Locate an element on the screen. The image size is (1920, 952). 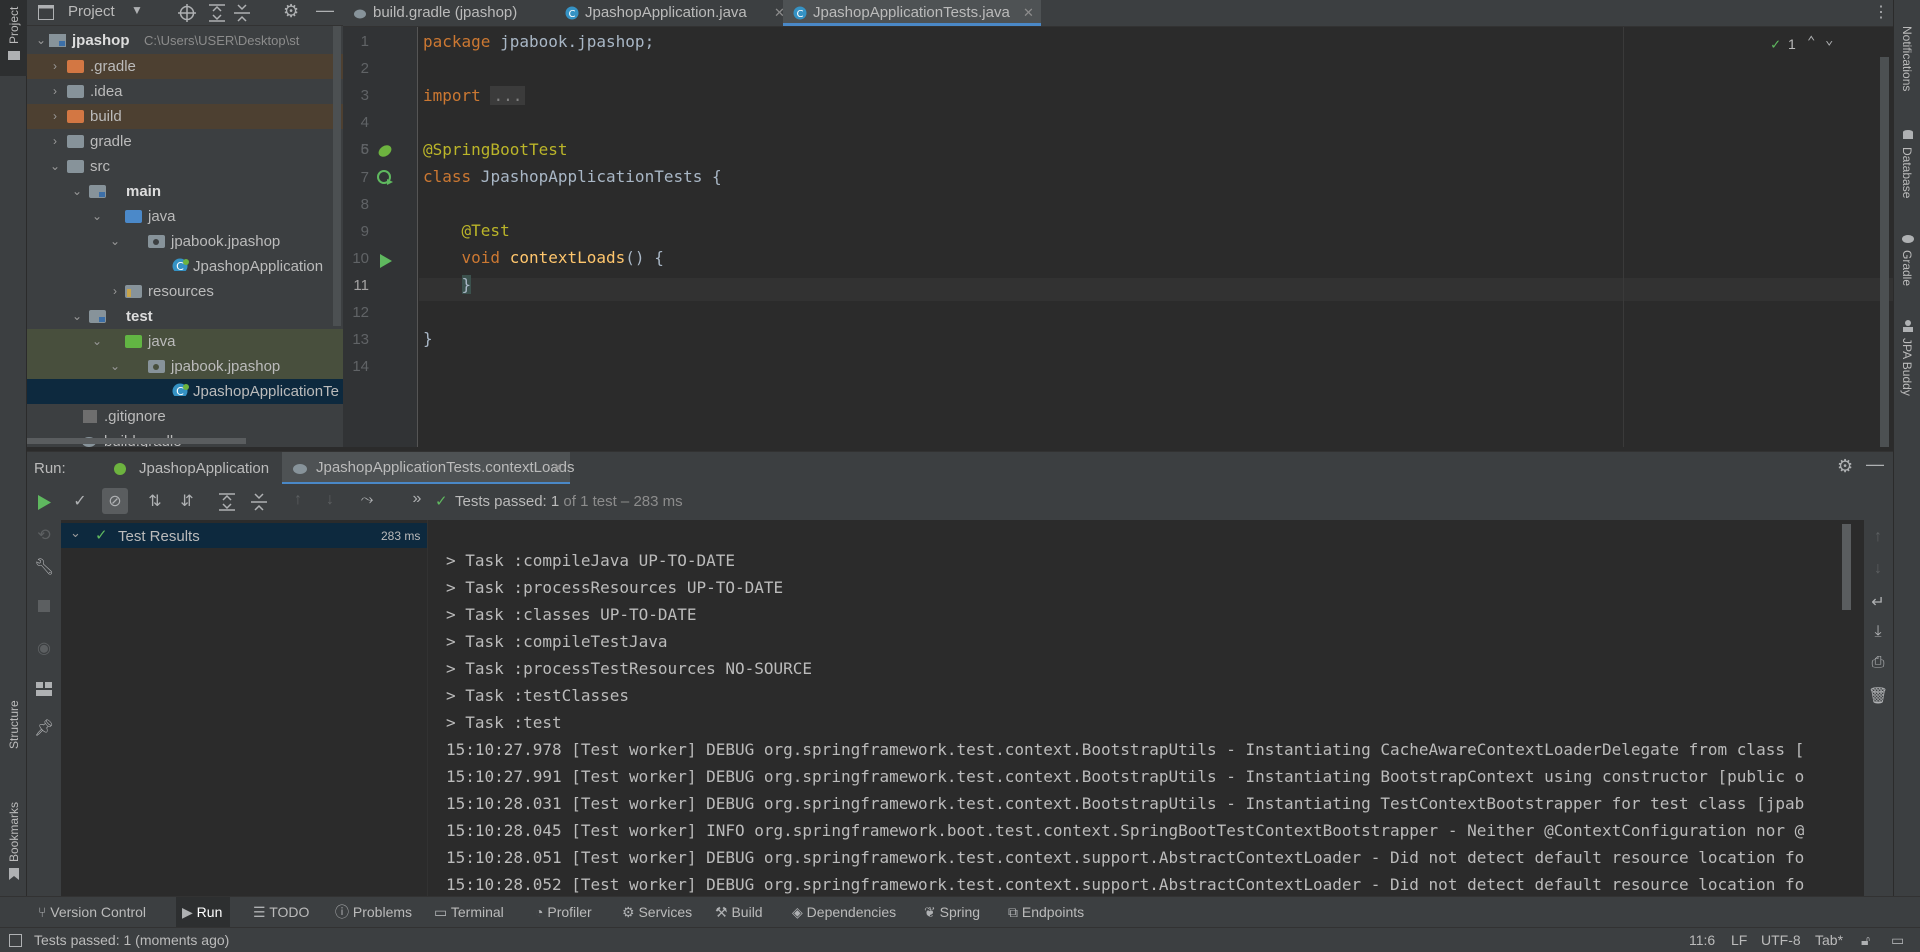
tool-endpoints: ⧉ Endpoints is located at coordinates (1046, 912).